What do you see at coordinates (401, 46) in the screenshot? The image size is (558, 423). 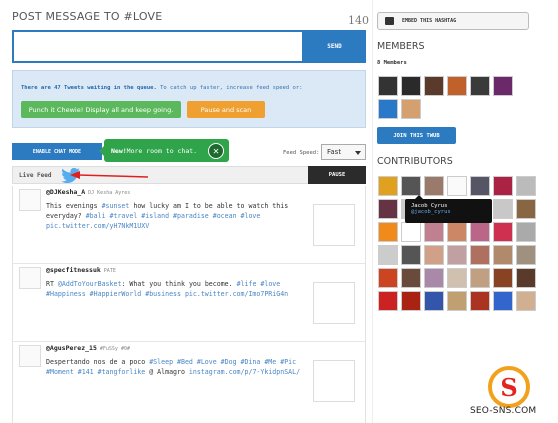 I see `members-title: MEMBERS` at bounding box center [401, 46].